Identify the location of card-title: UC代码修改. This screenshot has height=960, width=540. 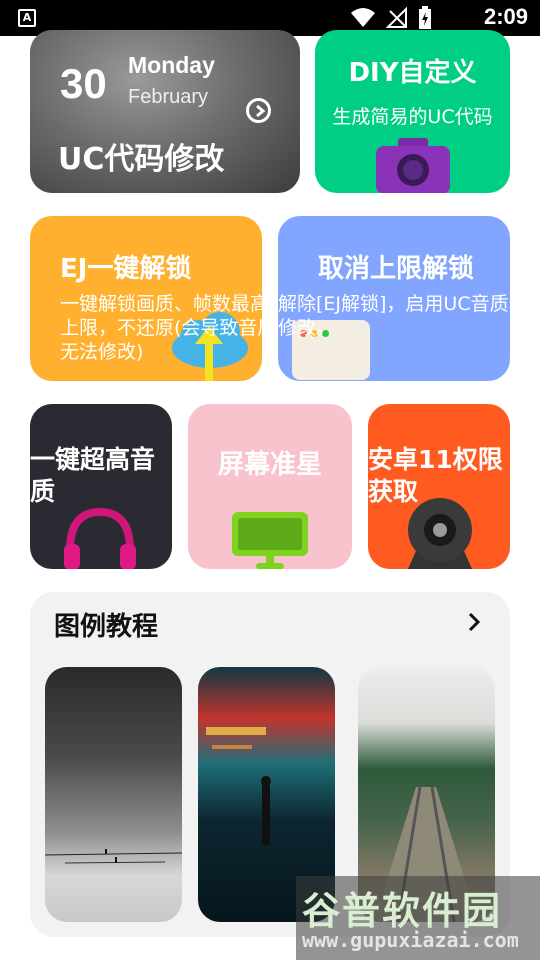
(141, 159).